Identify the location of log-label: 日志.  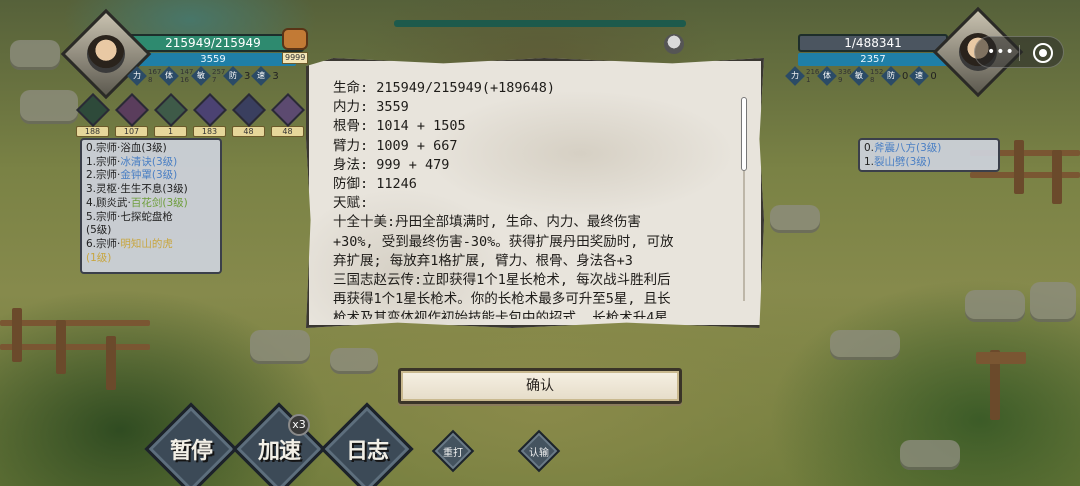
(366, 451).